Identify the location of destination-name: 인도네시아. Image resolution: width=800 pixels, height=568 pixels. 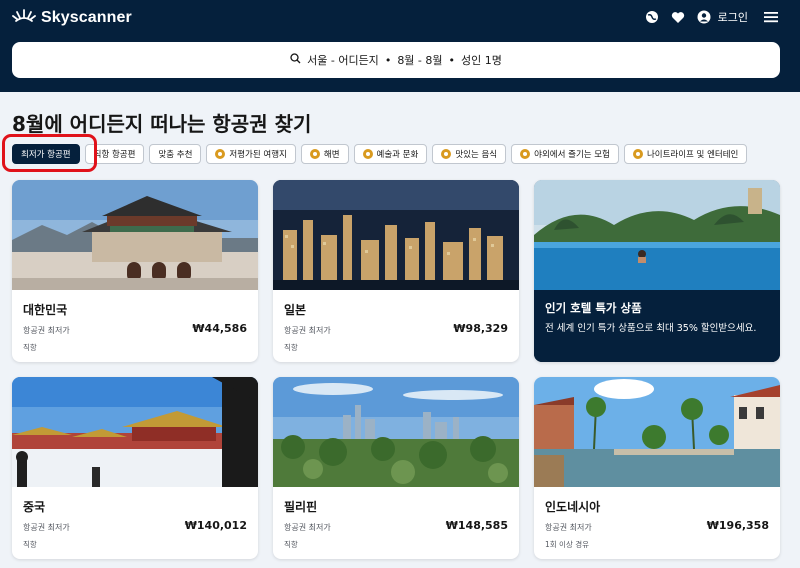
(573, 507).